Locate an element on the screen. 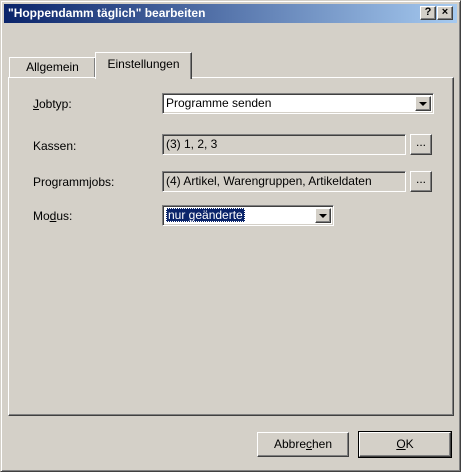 Image resolution: width=461 pixels, height=472 pixels. modus-value: nur geänderte is located at coordinates (205, 215).